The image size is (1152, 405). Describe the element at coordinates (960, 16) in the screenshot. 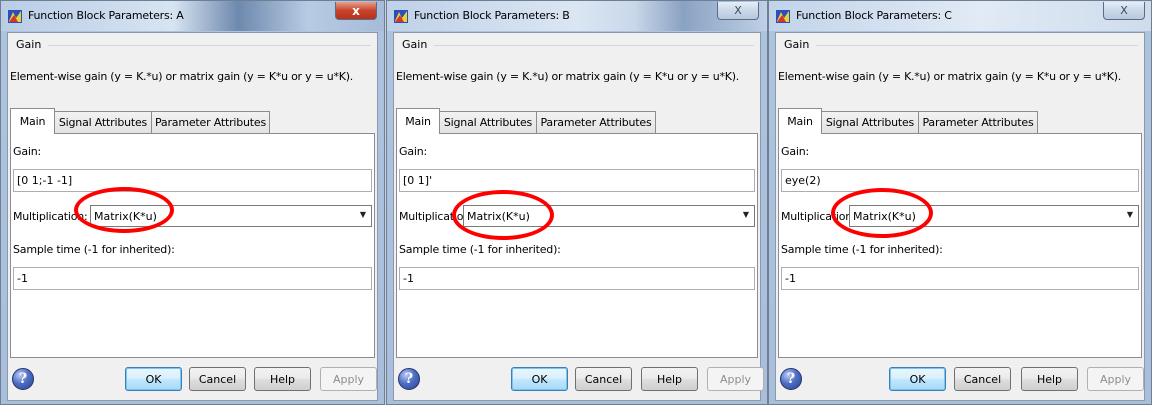

I see `title-bar: Function Block Parameters: C X` at that location.